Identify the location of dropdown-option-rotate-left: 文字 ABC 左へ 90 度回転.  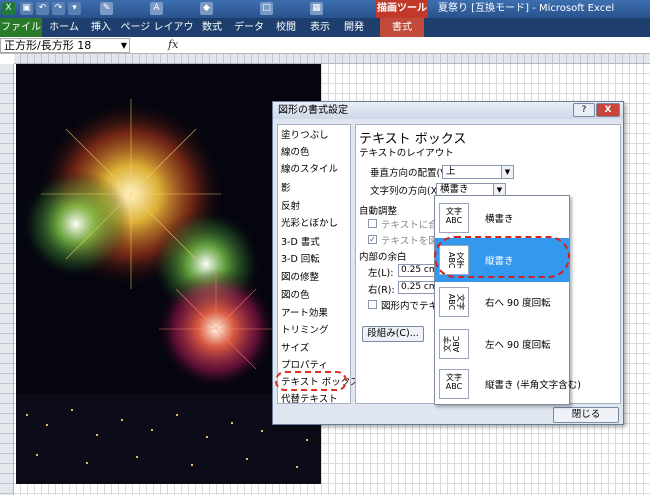
(502, 344).